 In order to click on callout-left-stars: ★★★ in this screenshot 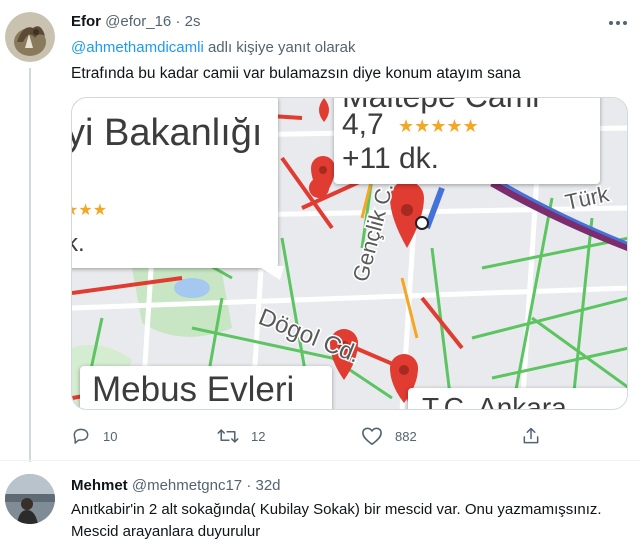, I will do `click(90, 210)`.